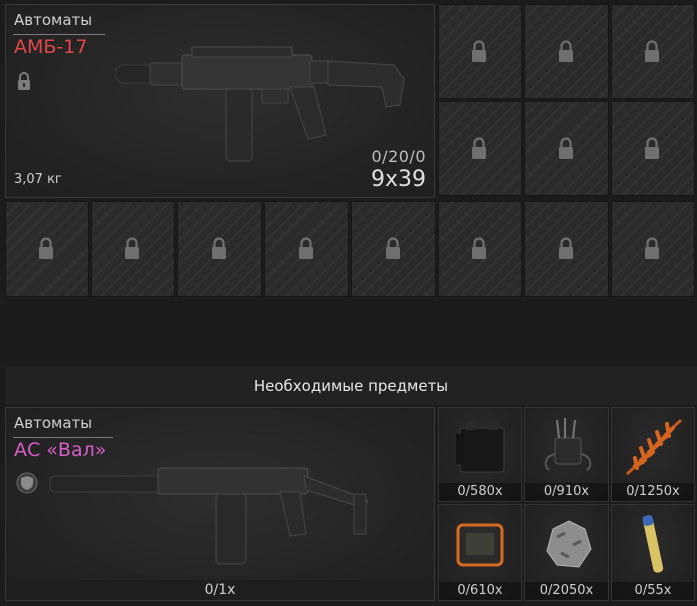 The width and height of the screenshot is (697, 606). I want to click on vial-tube-icon, so click(653, 546).